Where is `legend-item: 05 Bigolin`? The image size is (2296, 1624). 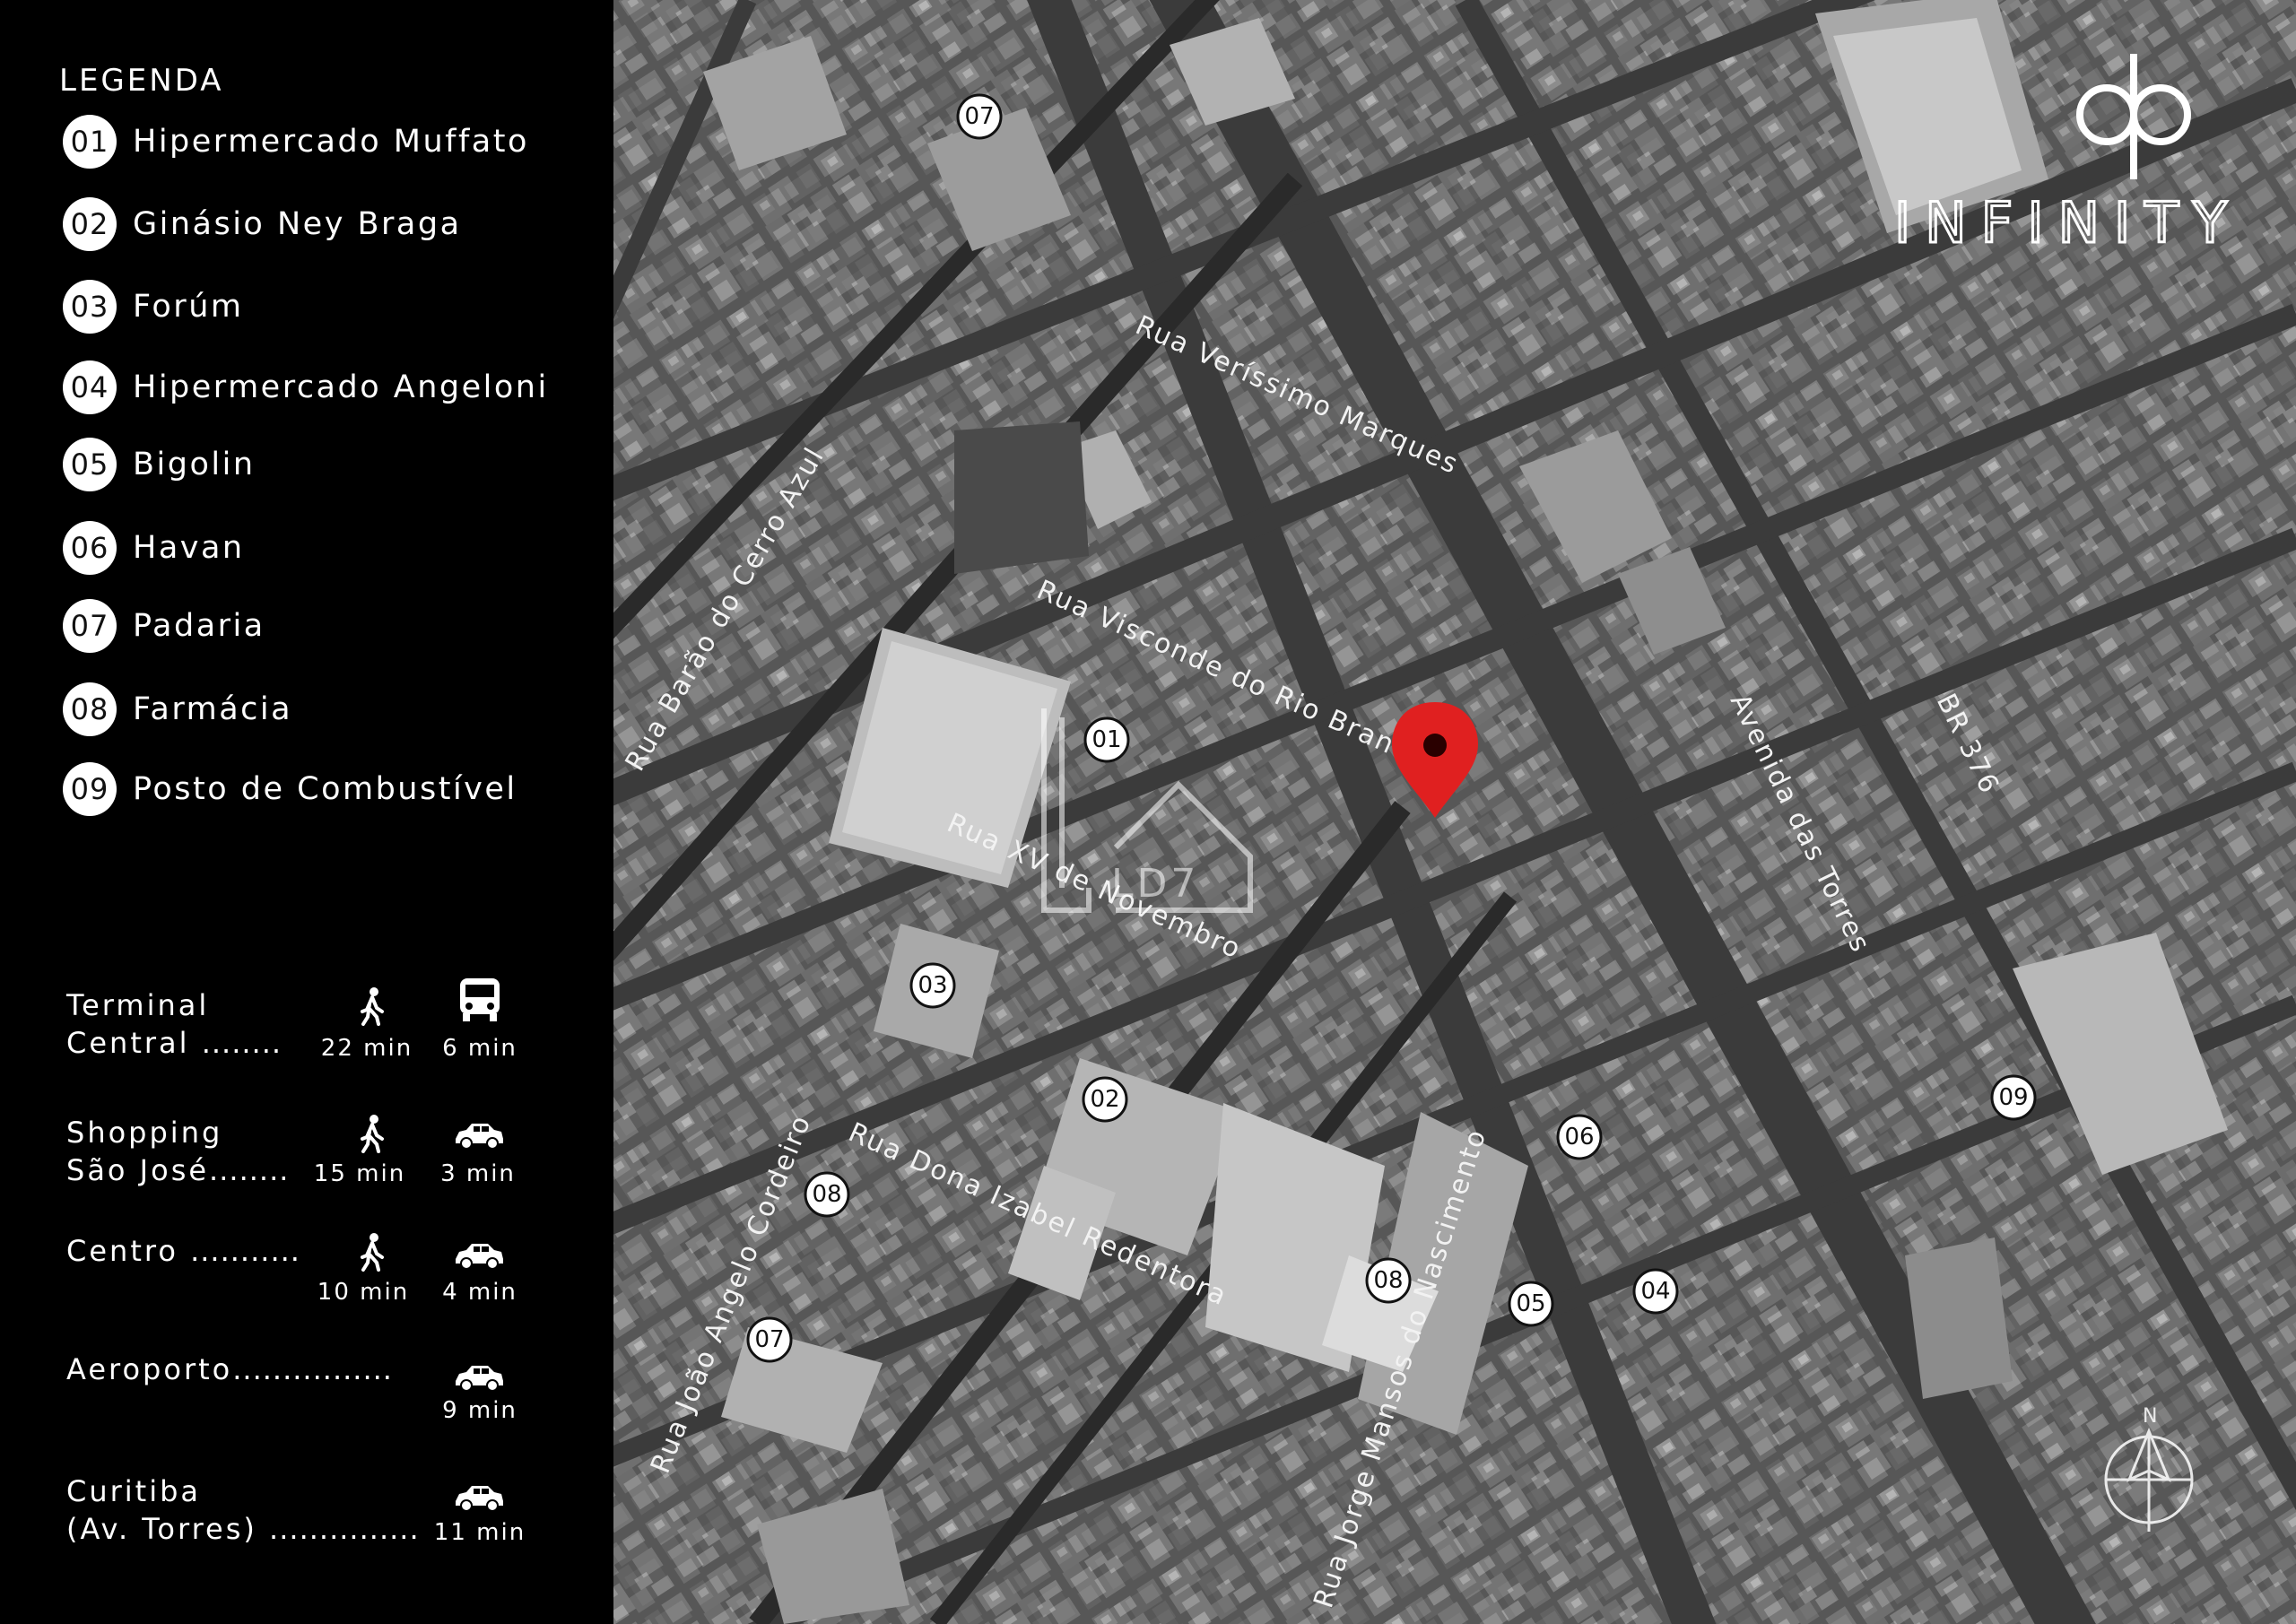 legend-item: 05 Bigolin is located at coordinates (159, 464).